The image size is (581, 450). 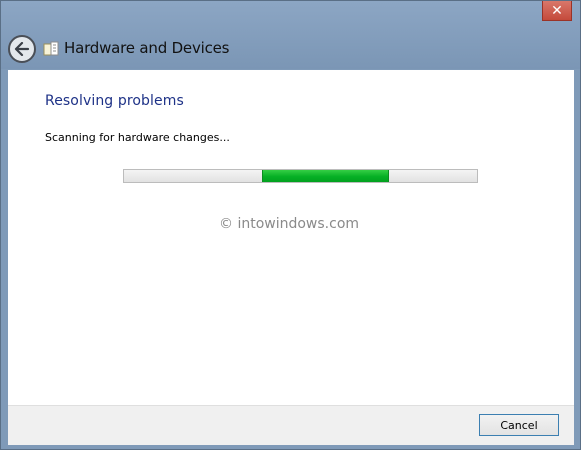 What do you see at coordinates (114, 101) in the screenshot?
I see `page-heading: Resolving problems` at bounding box center [114, 101].